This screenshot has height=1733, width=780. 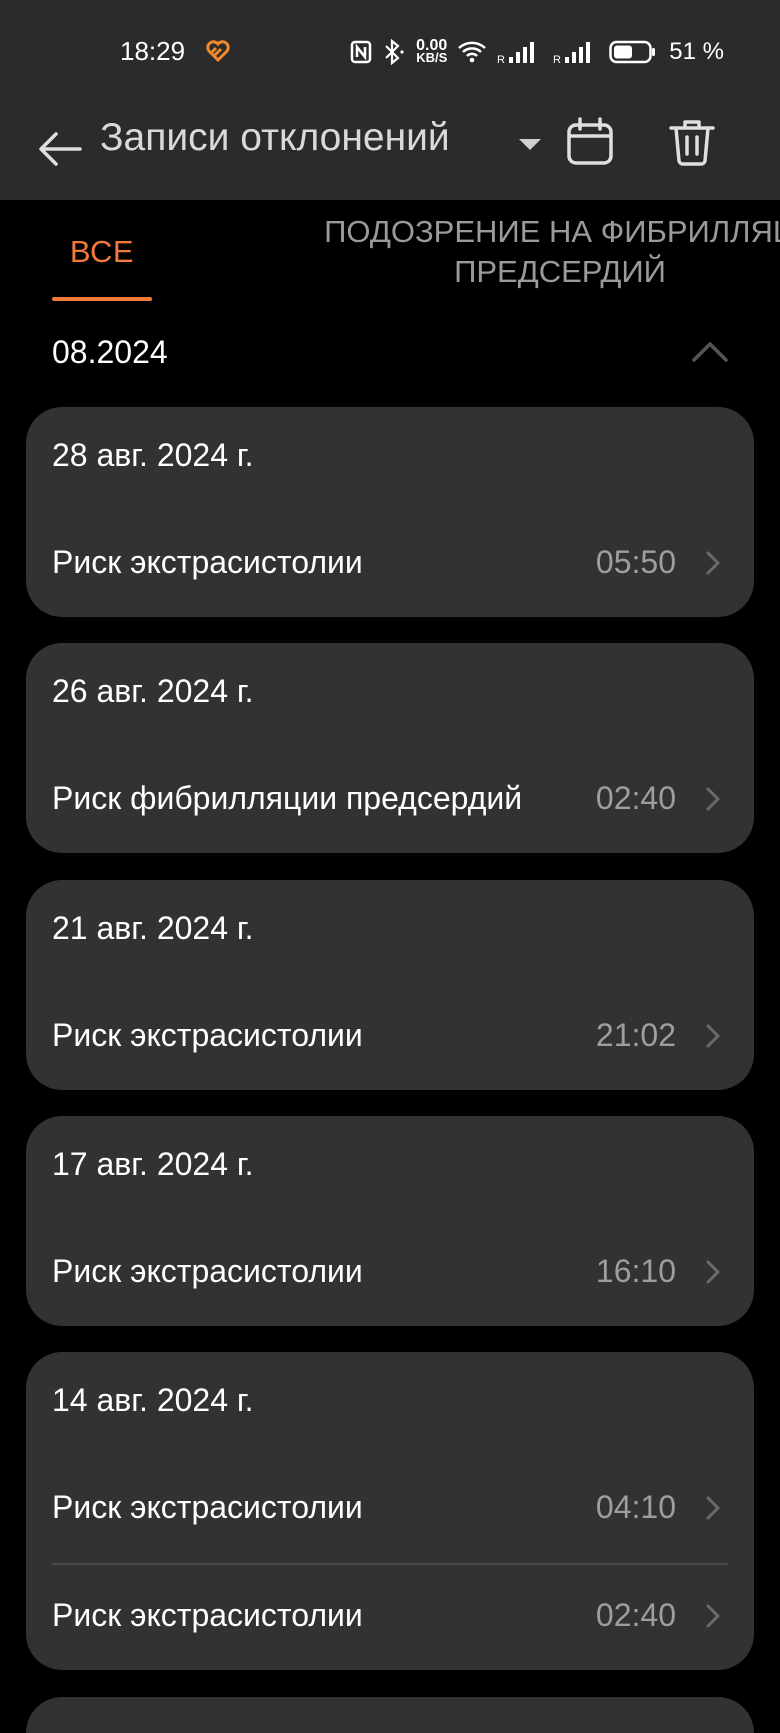 I want to click on record-entry: Риск экстрасистолии 16:10, so click(x=390, y=1272).